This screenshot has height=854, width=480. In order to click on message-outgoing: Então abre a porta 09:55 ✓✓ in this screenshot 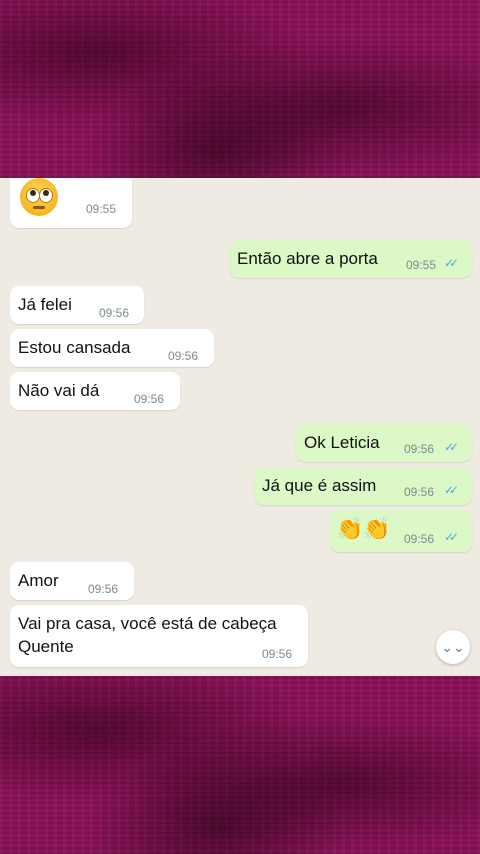, I will do `click(351, 259)`.